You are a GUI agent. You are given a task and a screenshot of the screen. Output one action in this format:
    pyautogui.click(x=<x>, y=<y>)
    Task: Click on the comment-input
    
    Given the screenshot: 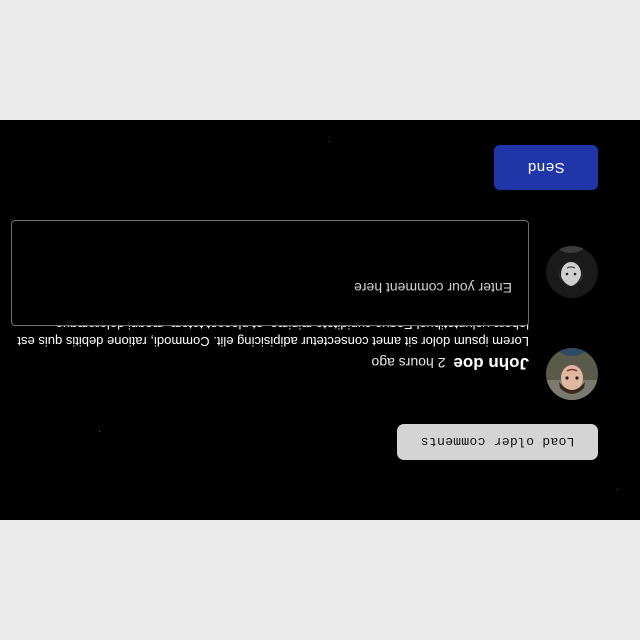 What is the action you would take?
    pyautogui.click(x=270, y=273)
    